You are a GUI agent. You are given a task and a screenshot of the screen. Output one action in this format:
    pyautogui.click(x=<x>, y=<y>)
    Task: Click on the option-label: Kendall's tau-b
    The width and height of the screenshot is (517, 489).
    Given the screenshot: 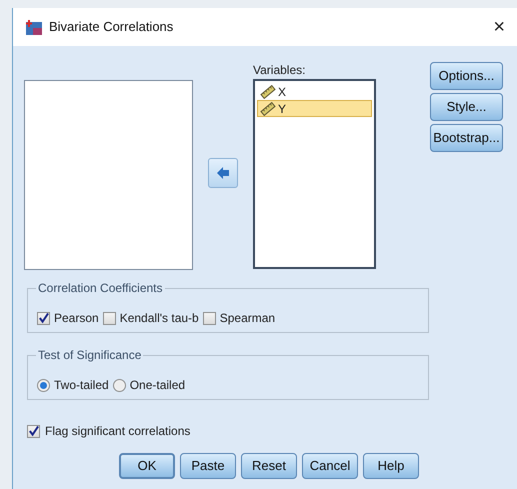 What is the action you would take?
    pyautogui.click(x=159, y=318)
    